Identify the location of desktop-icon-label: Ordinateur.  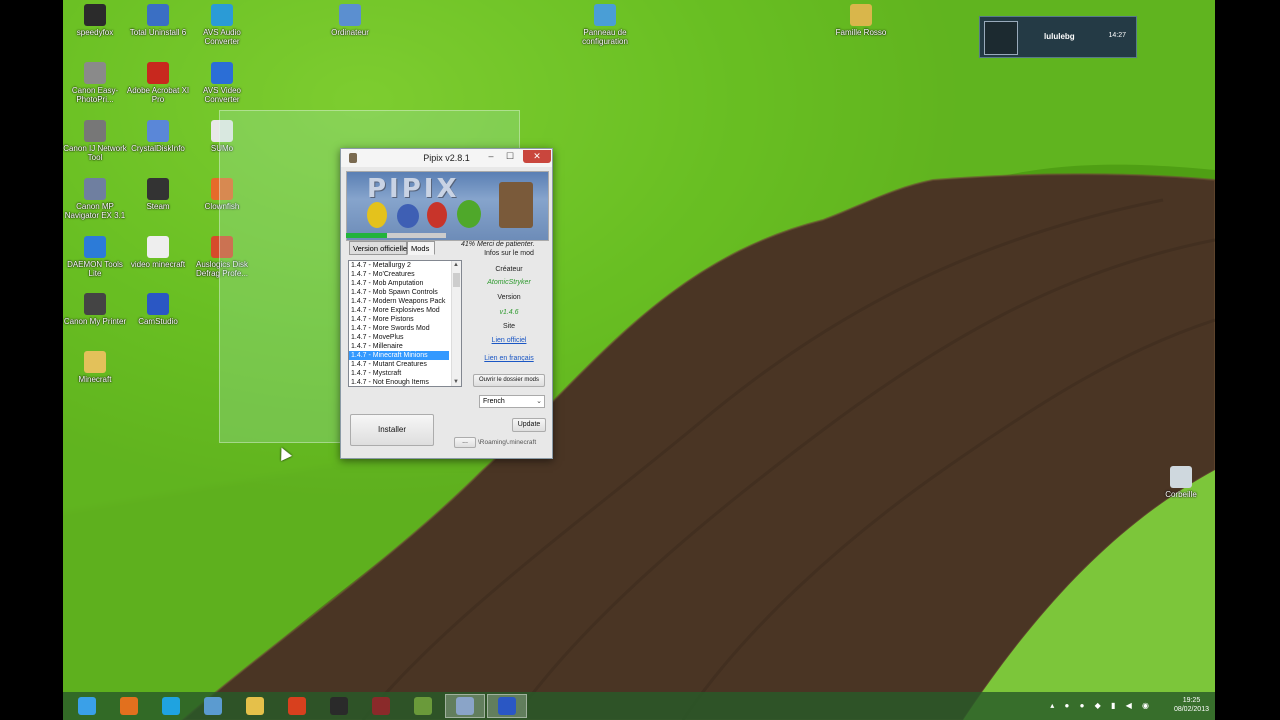
(350, 32).